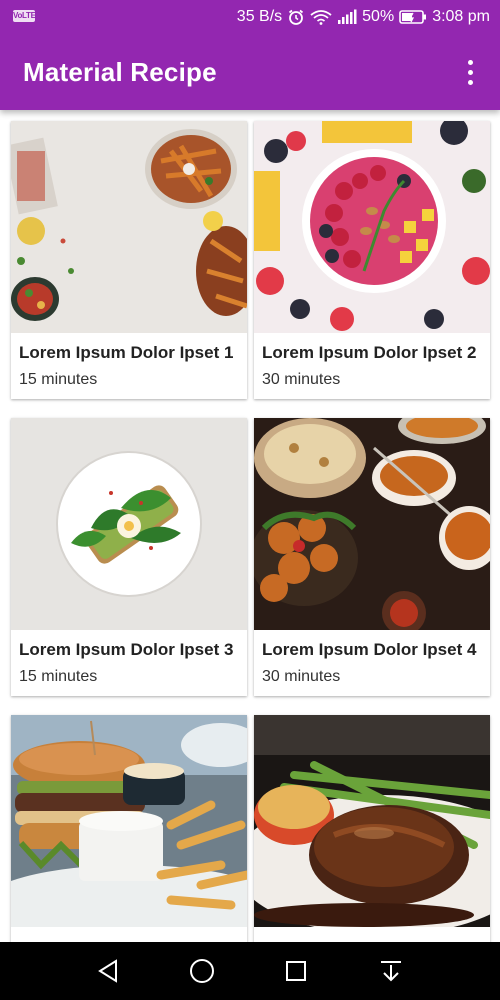  I want to click on signal-icon, so click(347, 17).